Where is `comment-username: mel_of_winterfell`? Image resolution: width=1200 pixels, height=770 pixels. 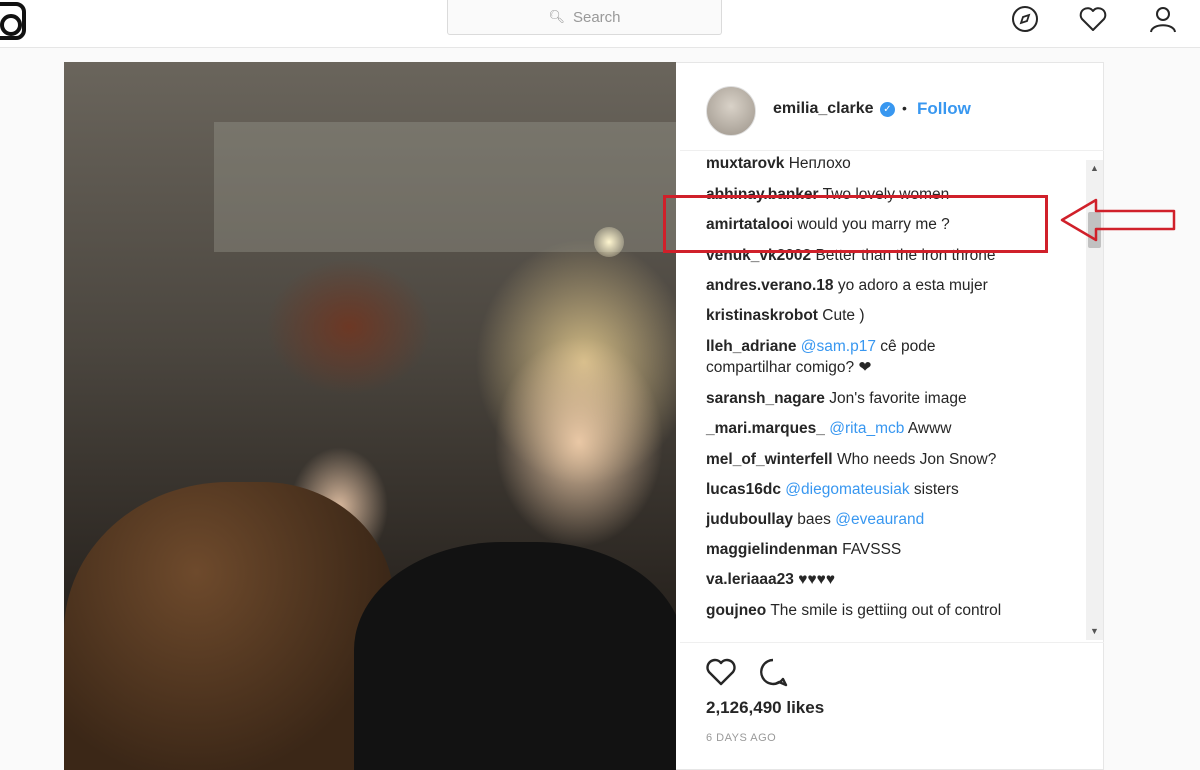
comment-username: mel_of_winterfell is located at coordinates (769, 459).